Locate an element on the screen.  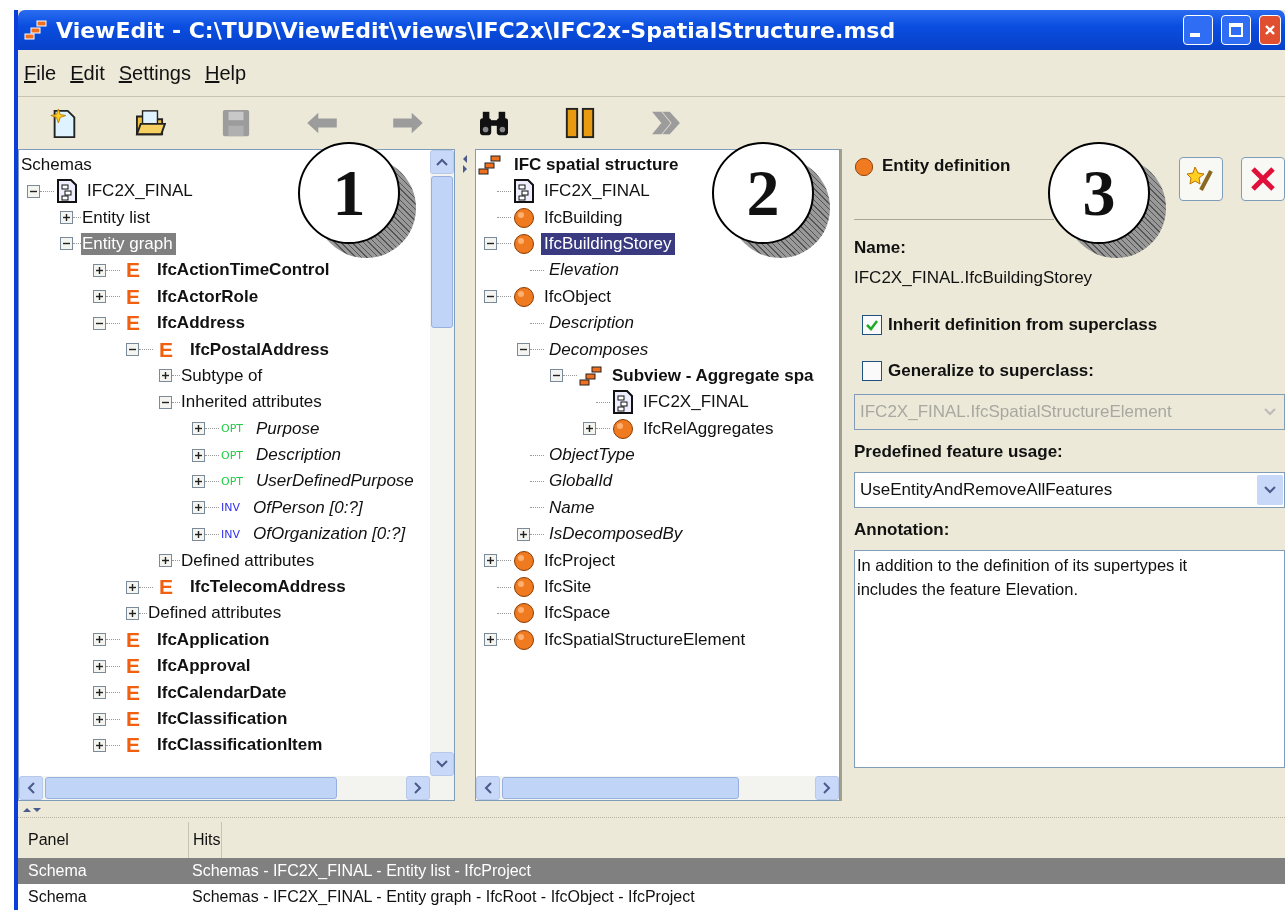
tree-item: IfcRelAggregates is located at coordinates (708, 428).